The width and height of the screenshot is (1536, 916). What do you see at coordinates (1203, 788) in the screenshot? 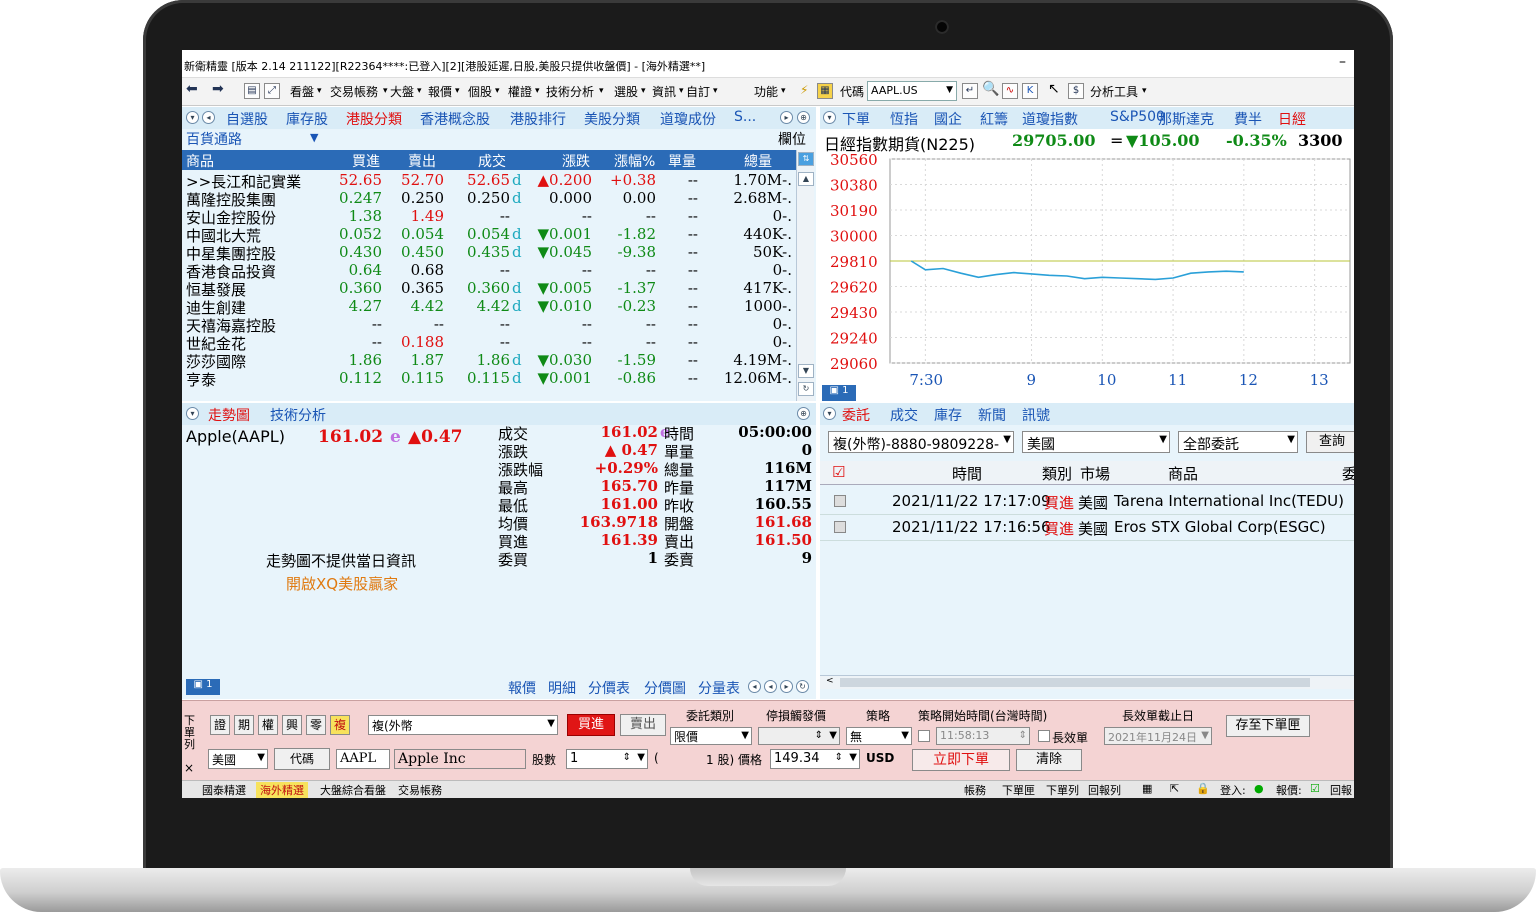
I see `lock-icon: 🔒` at bounding box center [1203, 788].